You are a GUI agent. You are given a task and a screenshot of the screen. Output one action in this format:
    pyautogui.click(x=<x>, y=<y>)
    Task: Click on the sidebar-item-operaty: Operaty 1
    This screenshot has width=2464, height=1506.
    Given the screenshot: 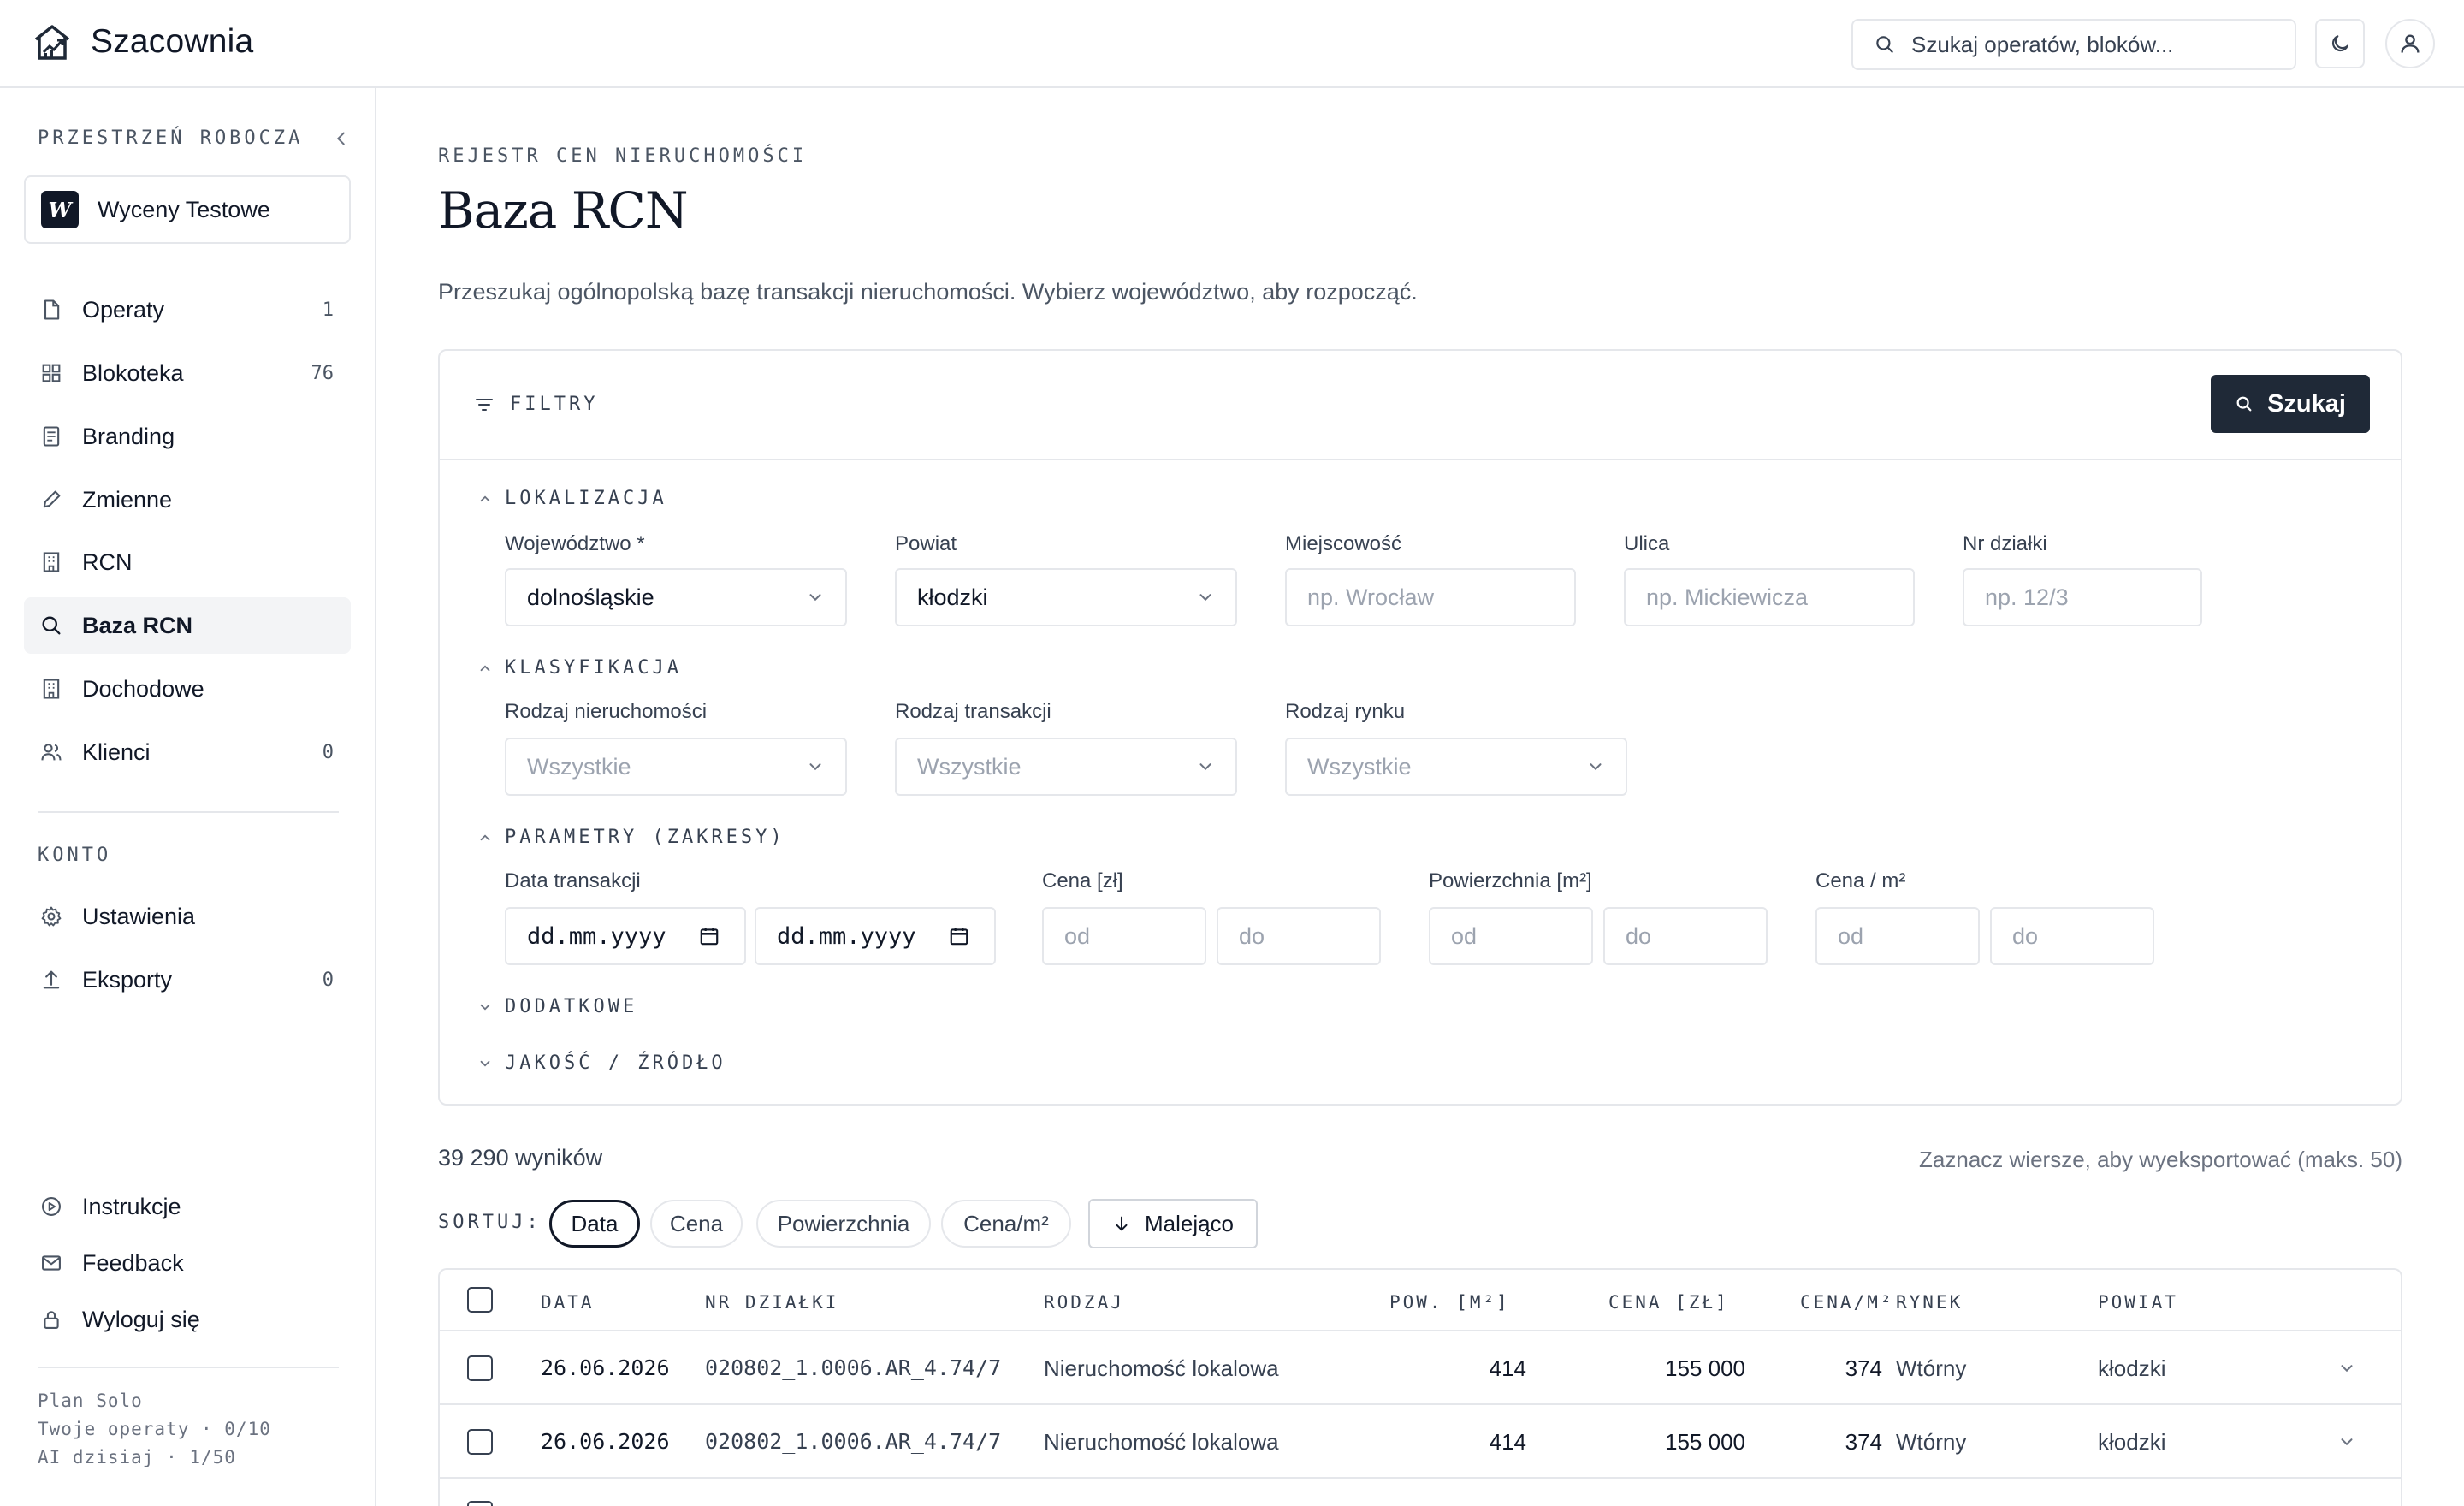 What is the action you would take?
    pyautogui.click(x=187, y=310)
    